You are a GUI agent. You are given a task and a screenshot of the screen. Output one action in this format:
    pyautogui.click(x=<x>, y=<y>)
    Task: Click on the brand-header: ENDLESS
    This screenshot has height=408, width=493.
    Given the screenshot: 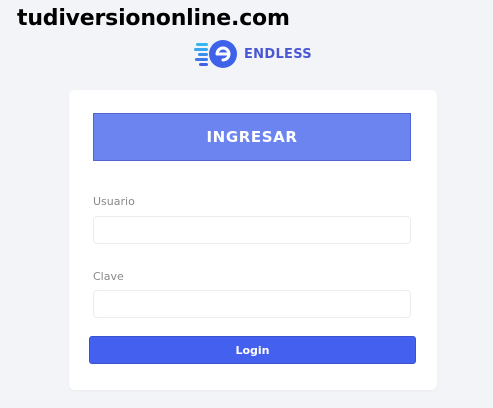 What is the action you would take?
    pyautogui.click(x=253, y=54)
    